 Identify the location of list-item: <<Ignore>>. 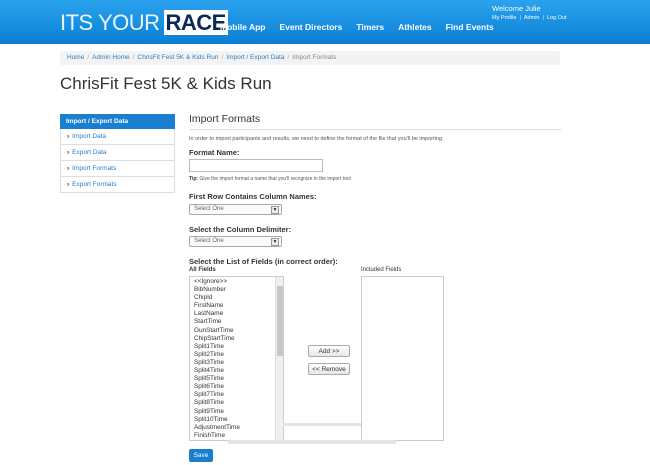
(236, 282).